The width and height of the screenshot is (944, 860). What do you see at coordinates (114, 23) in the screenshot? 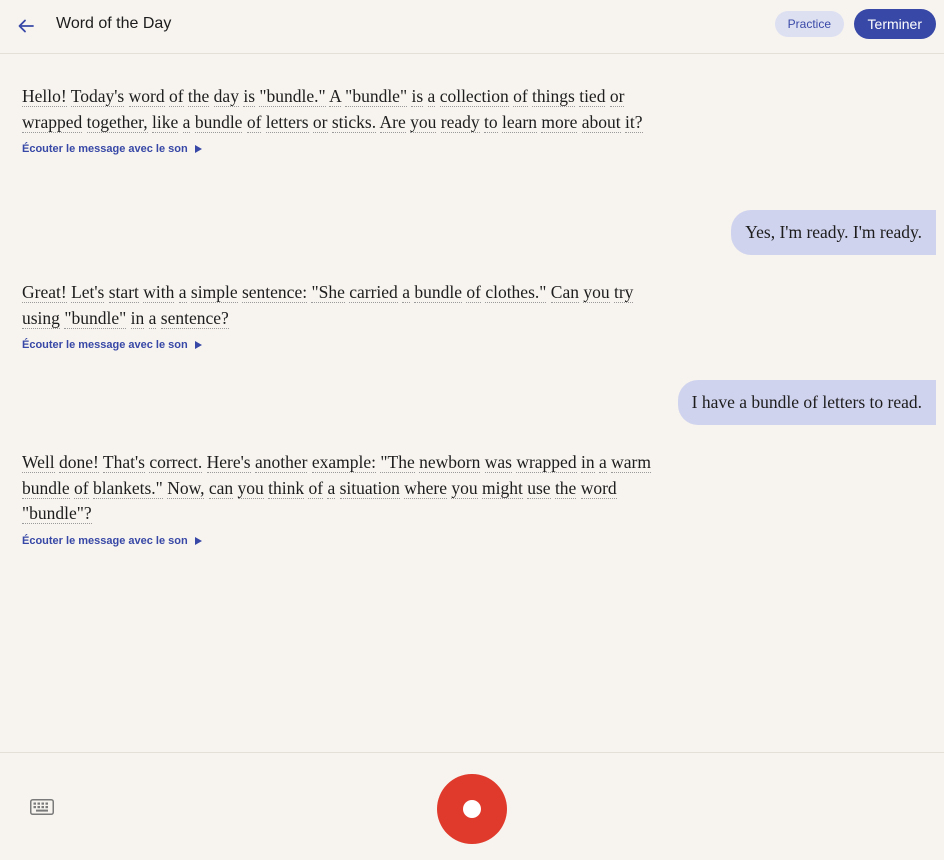
I see `page-title: Word of the Day` at bounding box center [114, 23].